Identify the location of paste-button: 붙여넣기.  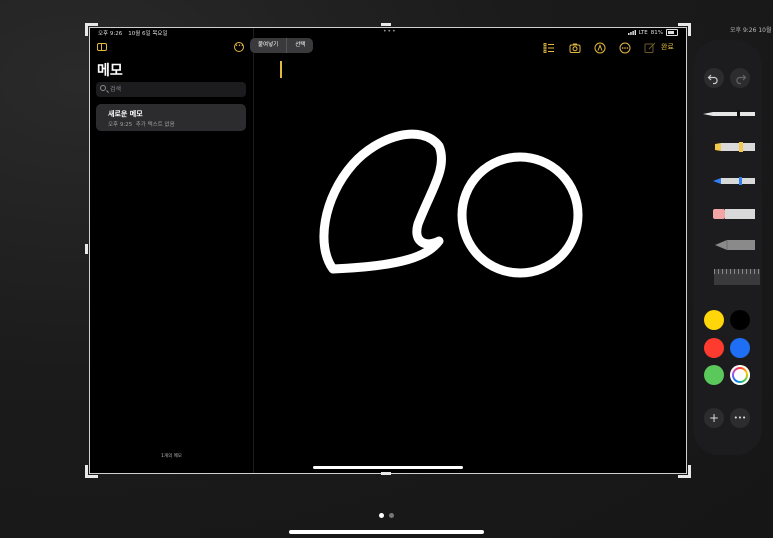
(268, 45).